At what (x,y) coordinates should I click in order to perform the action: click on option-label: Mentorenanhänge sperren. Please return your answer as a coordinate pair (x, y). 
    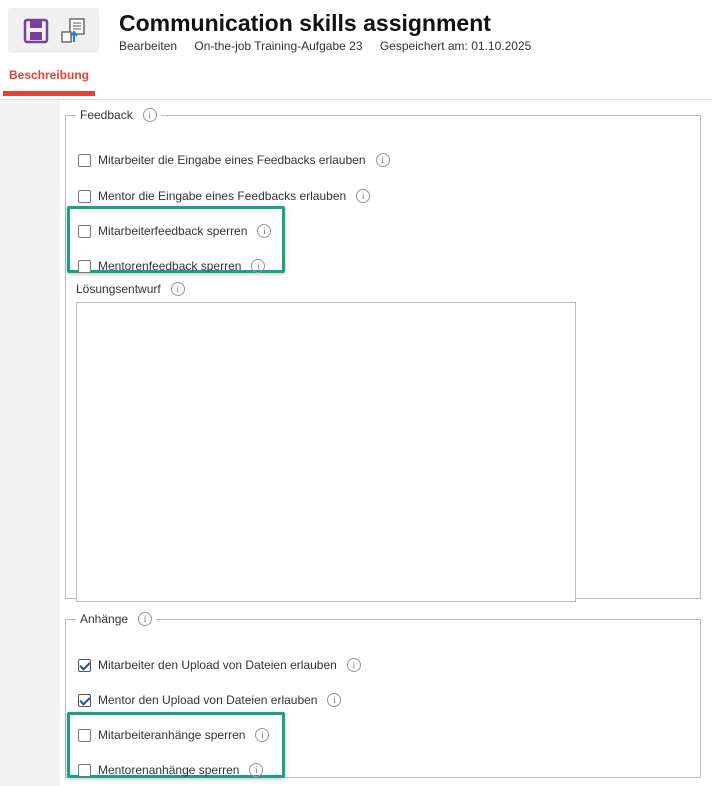
    Looking at the image, I should click on (169, 770).